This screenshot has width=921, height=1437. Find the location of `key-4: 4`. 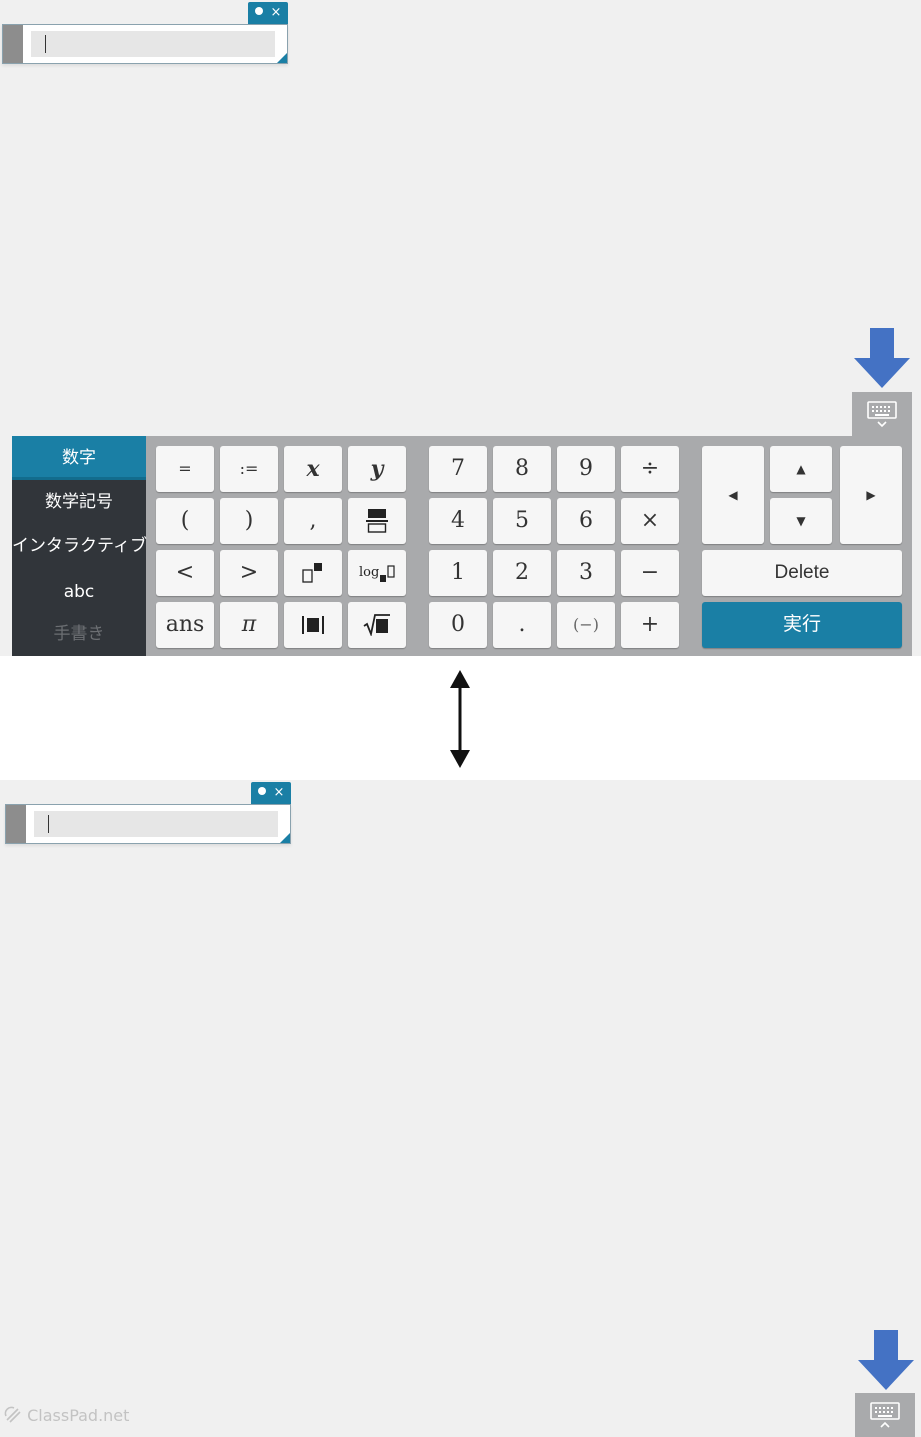

key-4: 4 is located at coordinates (458, 521).